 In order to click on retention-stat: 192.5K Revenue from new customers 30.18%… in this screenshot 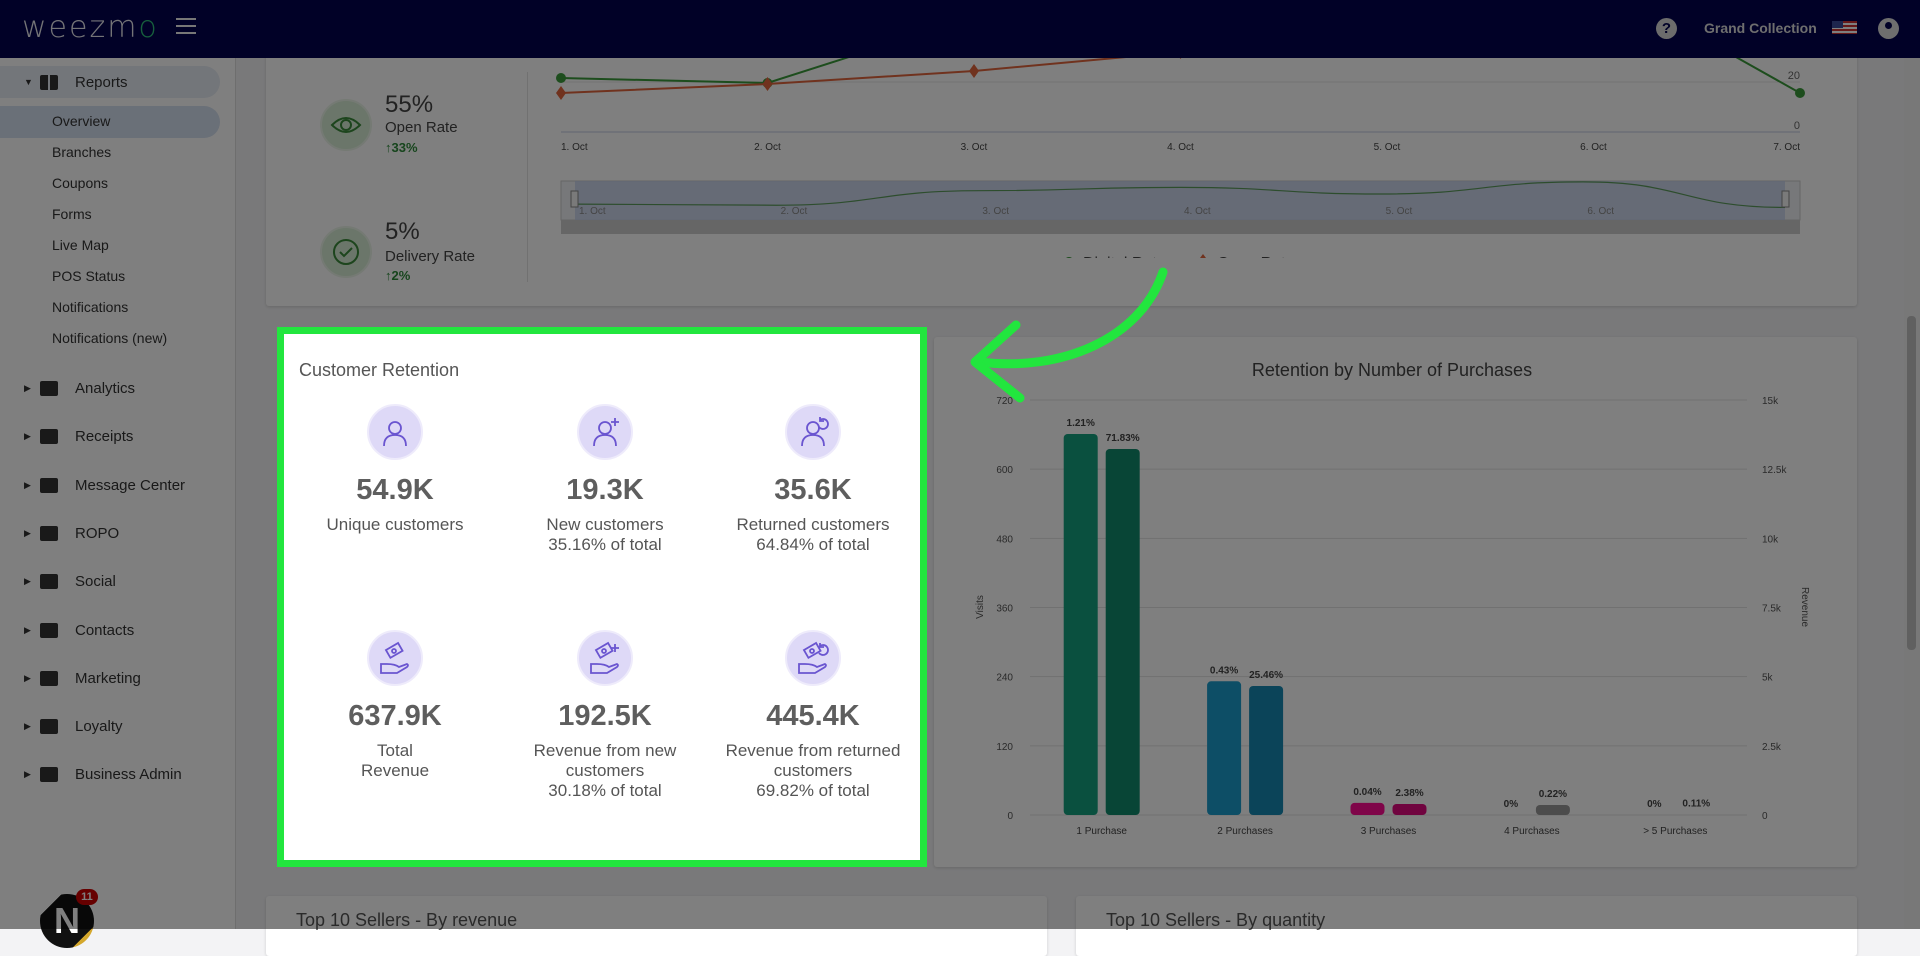, I will do `click(605, 715)`.